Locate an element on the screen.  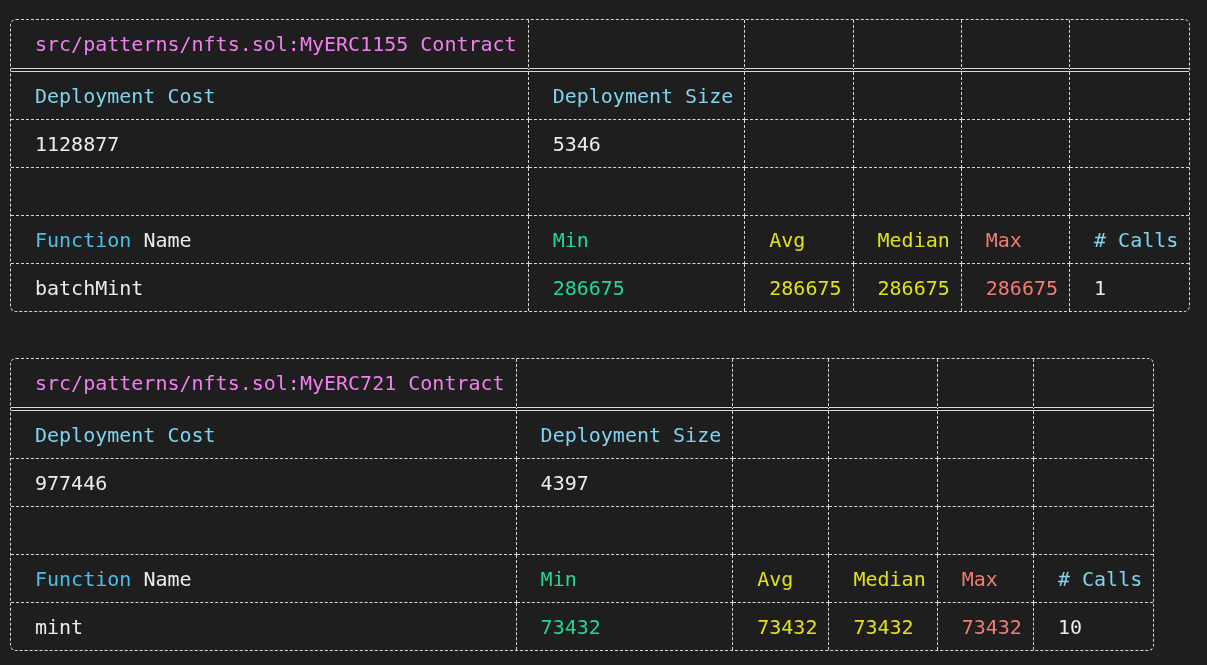
cell-text: batchMint is located at coordinates (89, 287).